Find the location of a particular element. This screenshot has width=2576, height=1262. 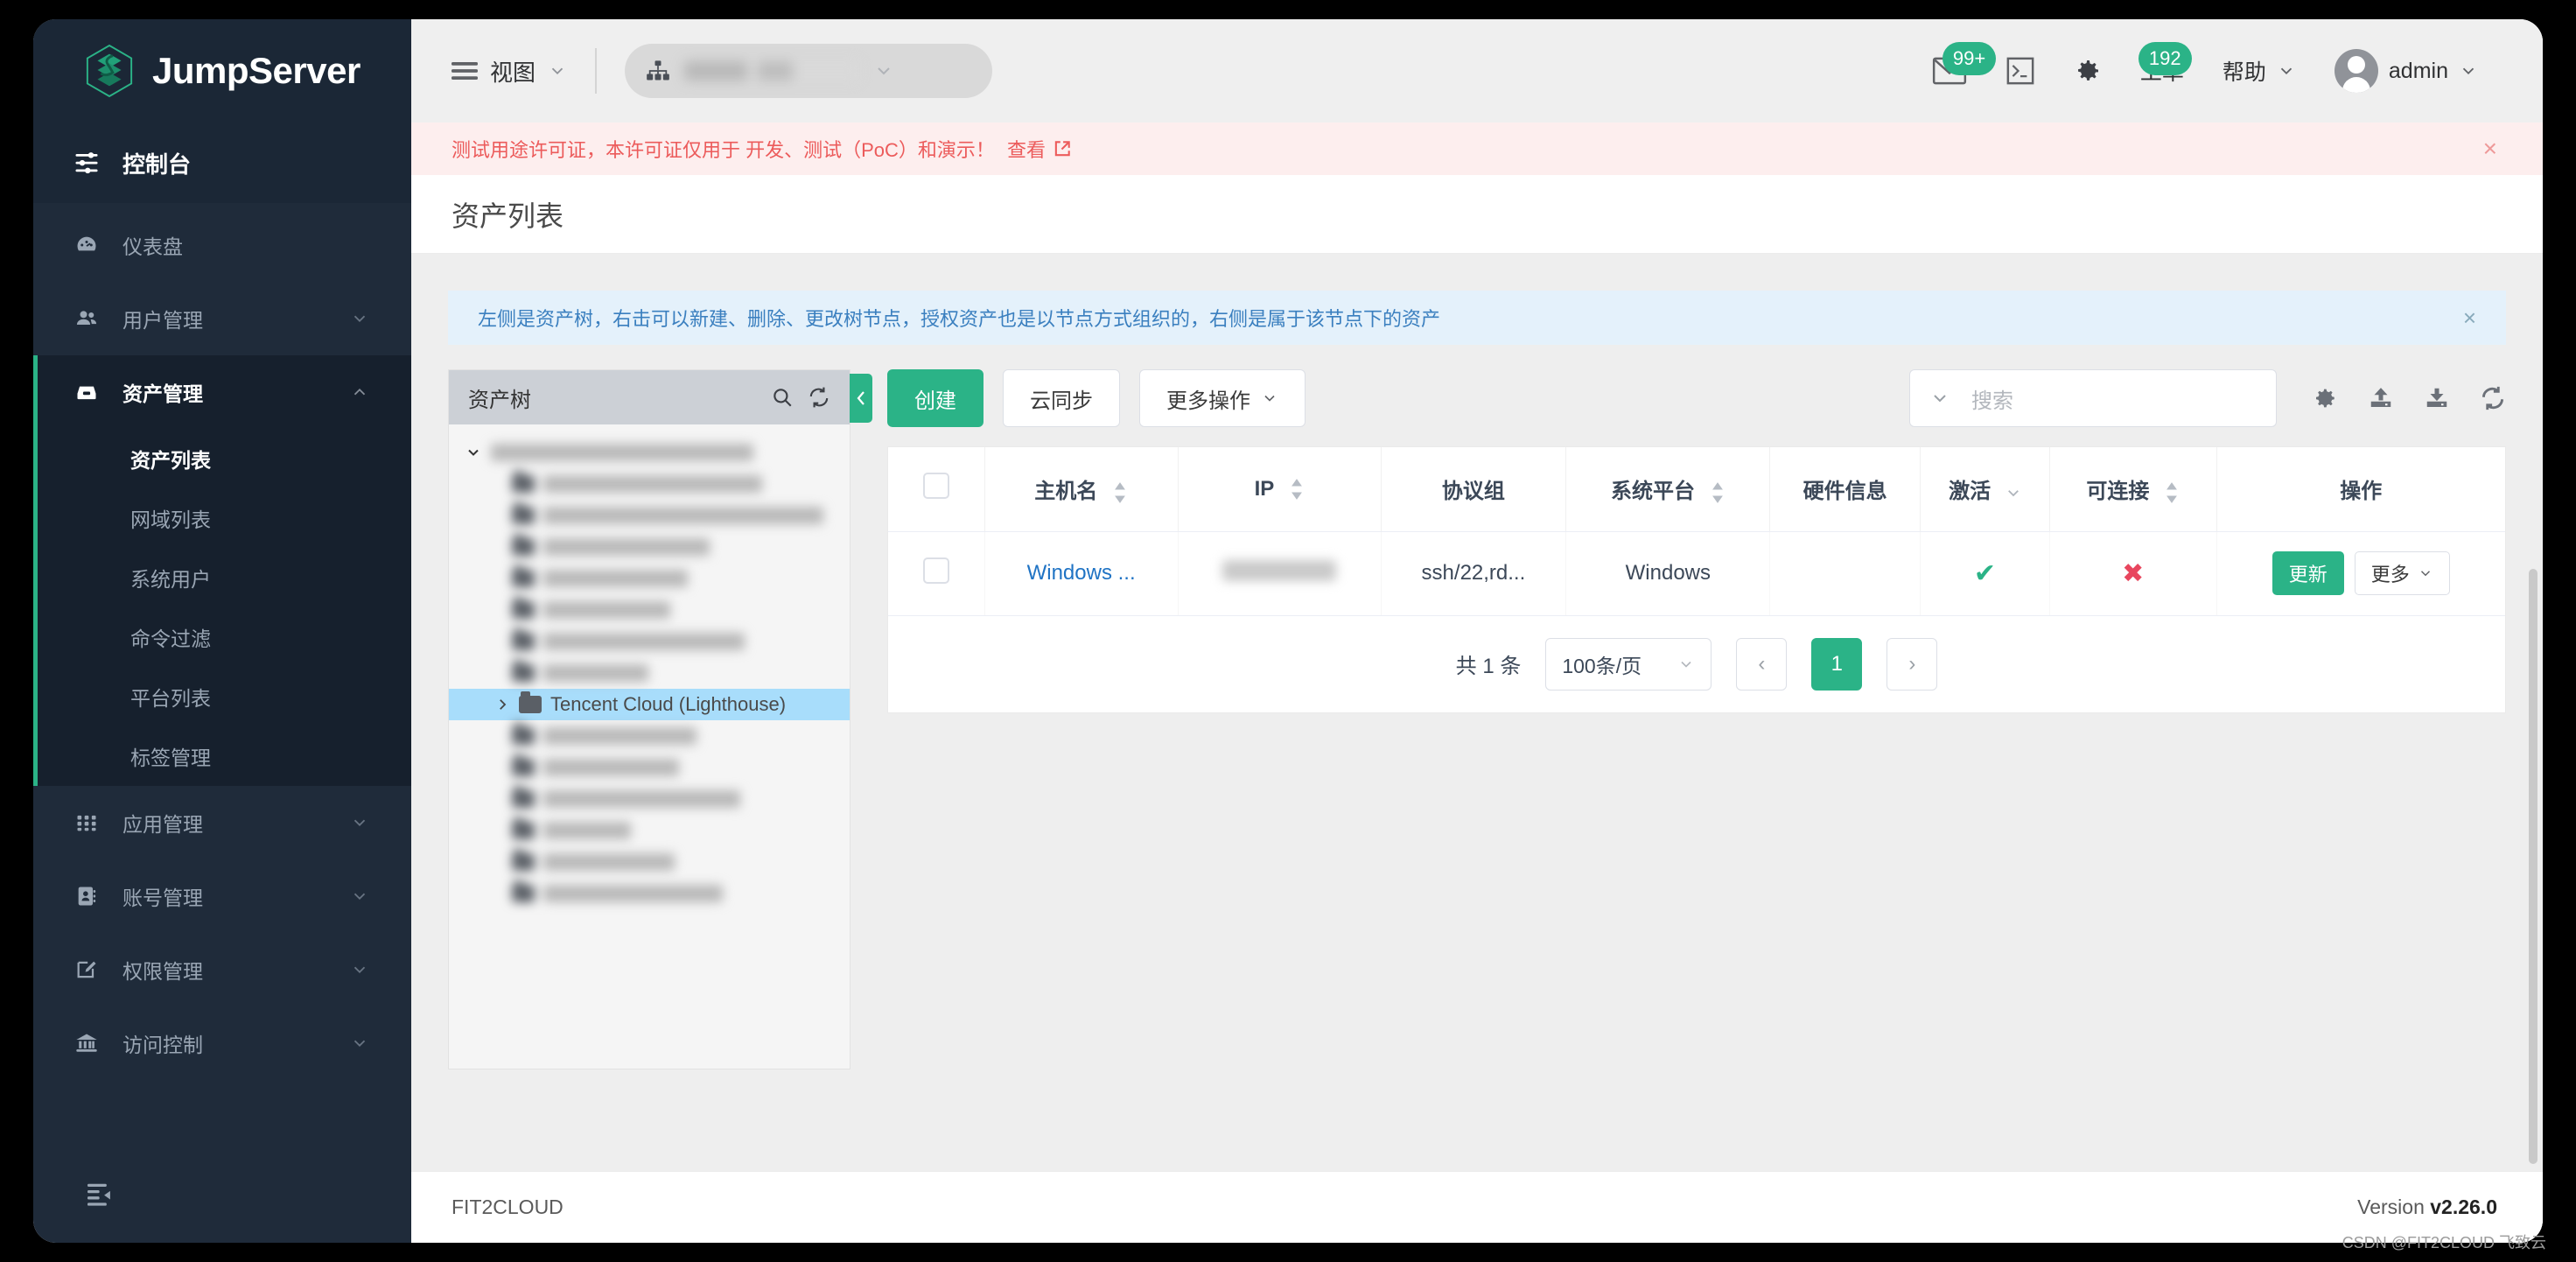

access-control-icon is located at coordinates (87, 1043).